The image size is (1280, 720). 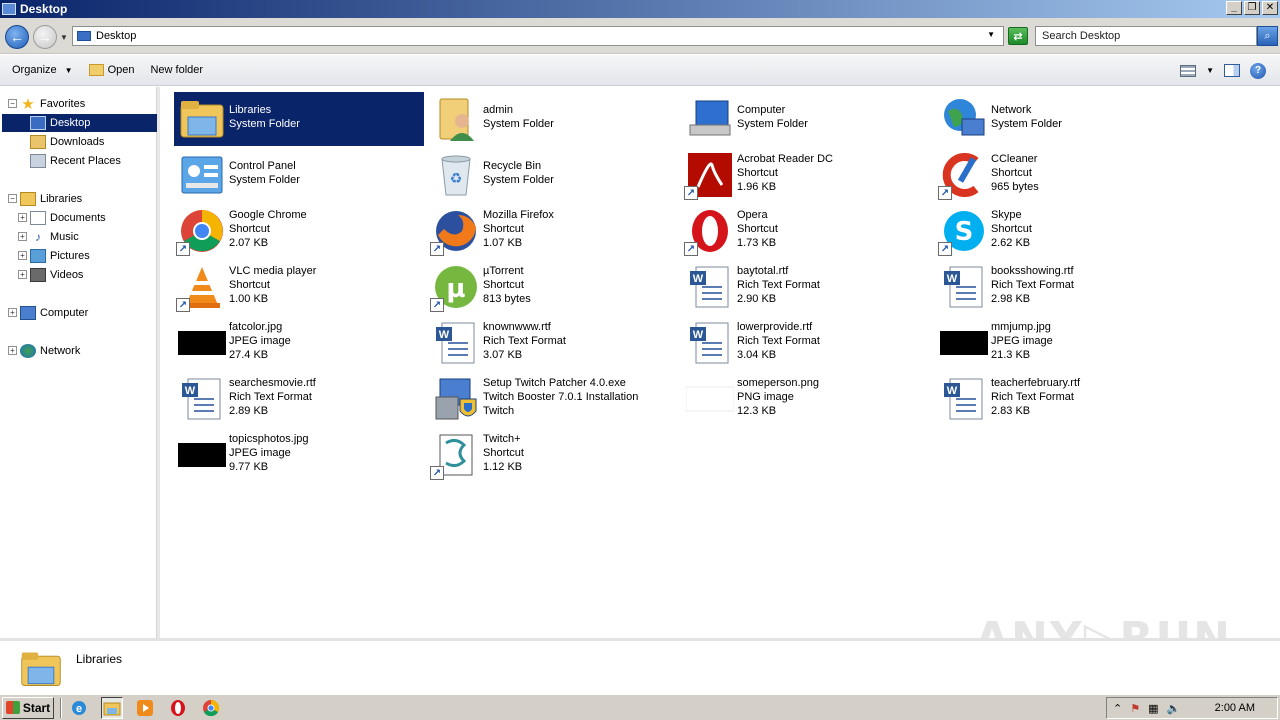 What do you see at coordinates (1153, 708) in the screenshot?
I see `network-status-icon: ▦` at bounding box center [1153, 708].